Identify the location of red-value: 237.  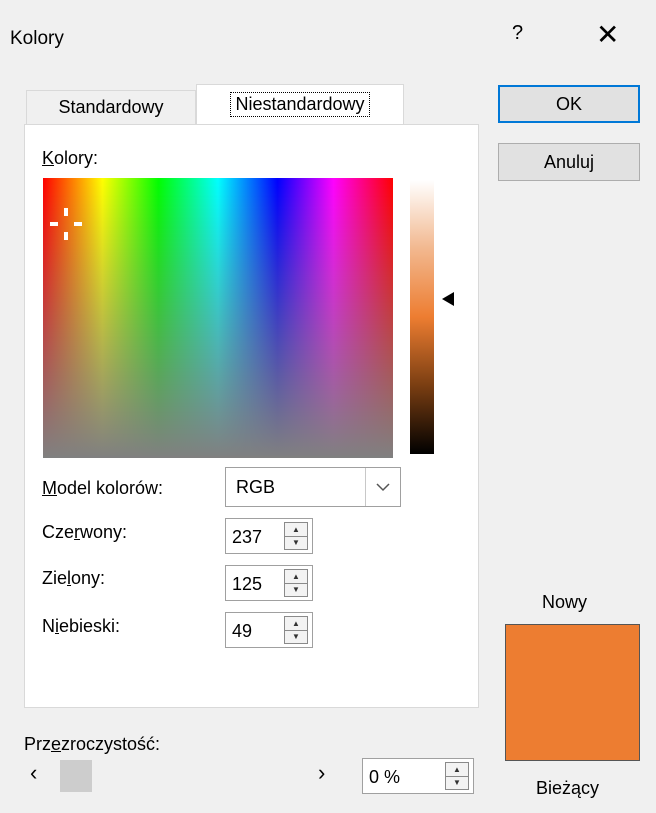
(247, 537).